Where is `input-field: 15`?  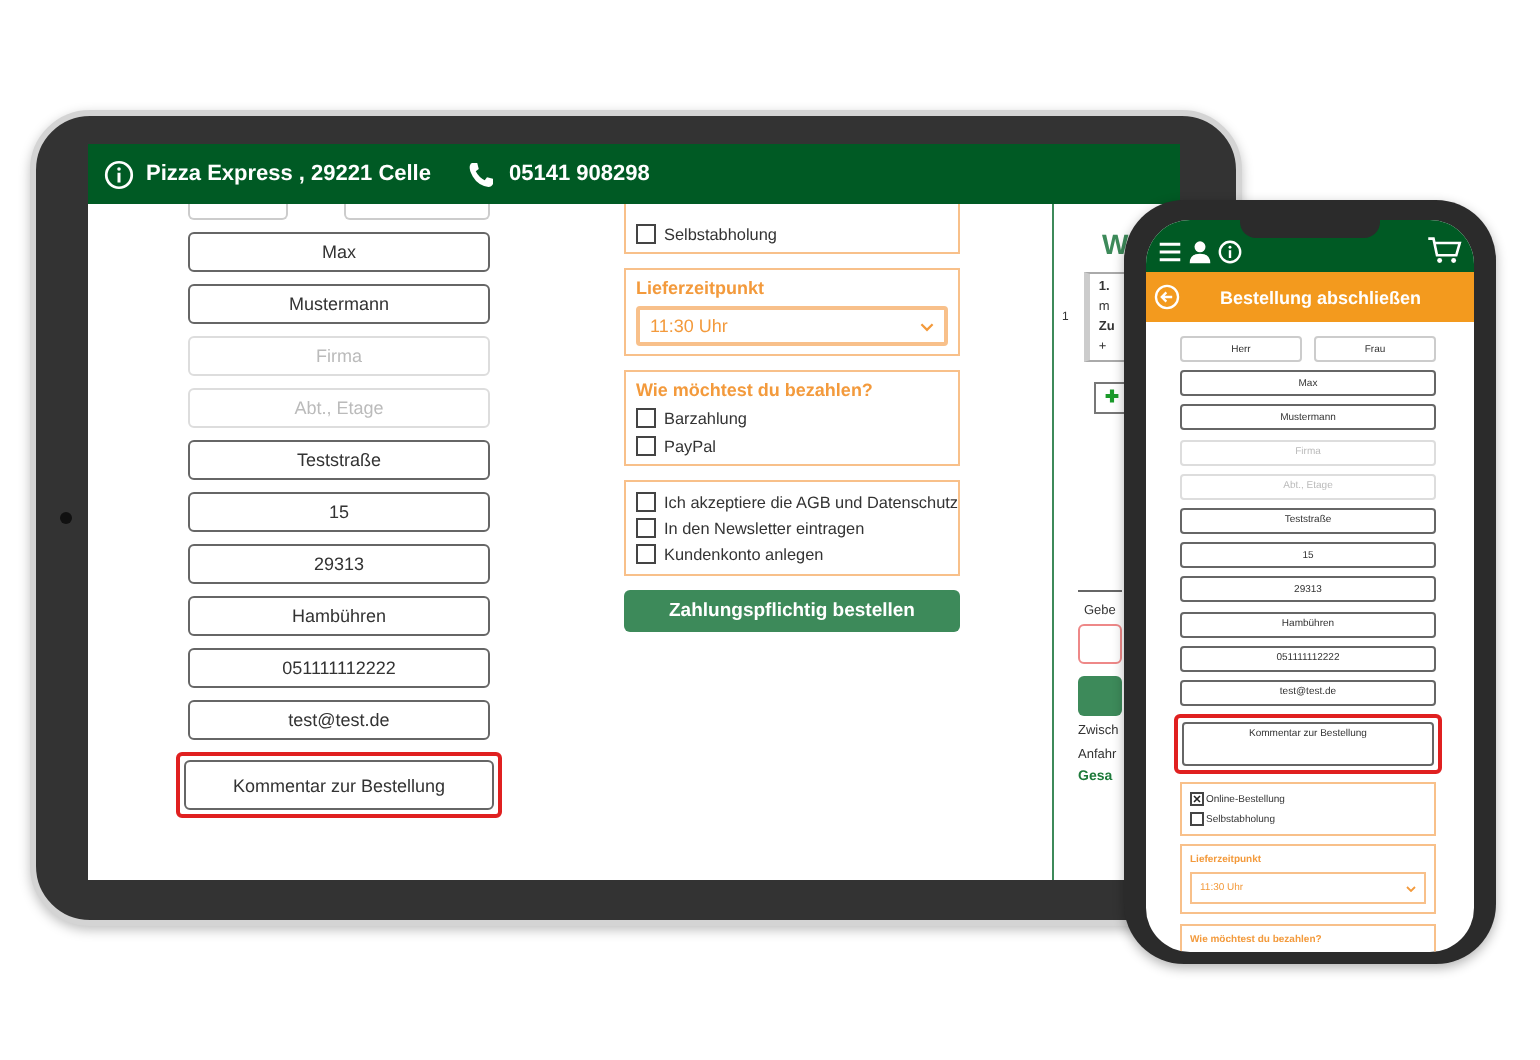
input-field: 15 is located at coordinates (339, 512).